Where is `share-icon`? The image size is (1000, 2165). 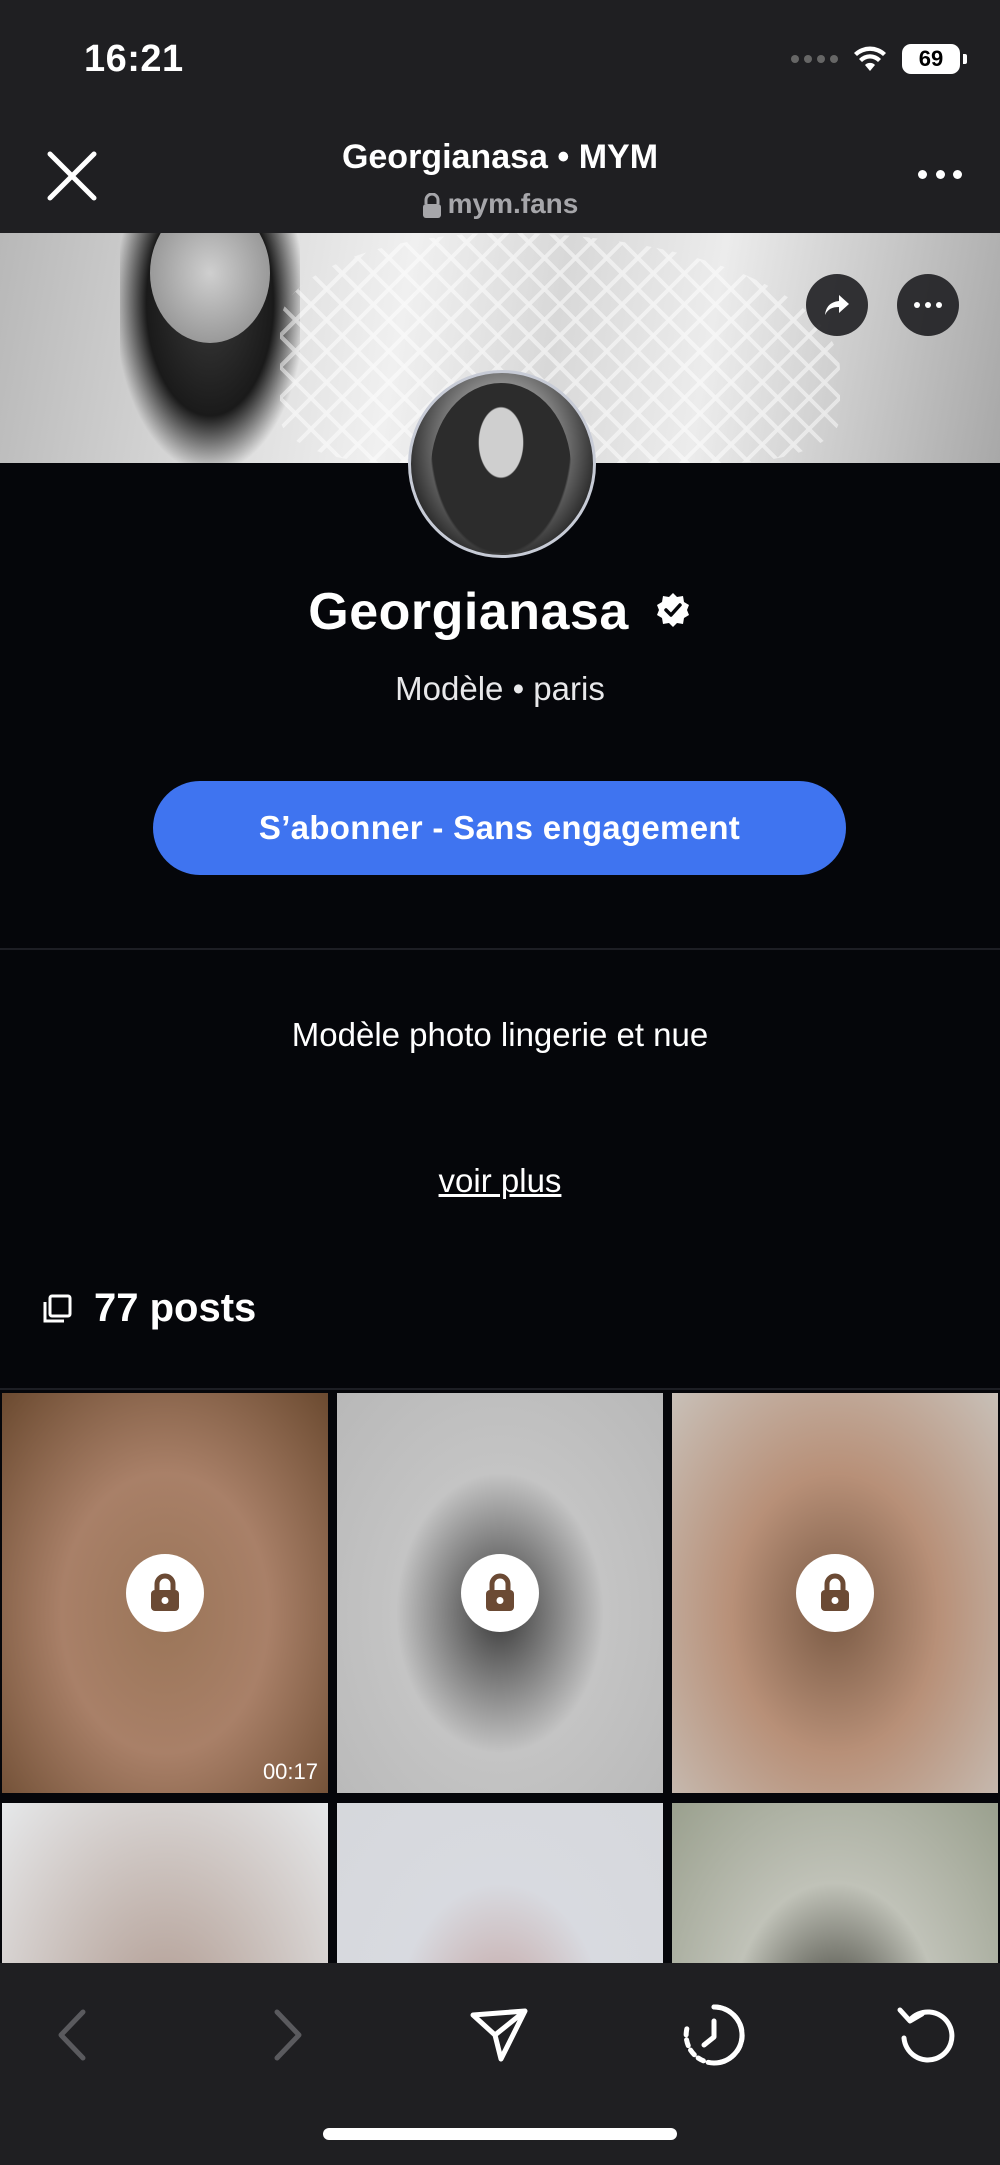 share-icon is located at coordinates (837, 305).